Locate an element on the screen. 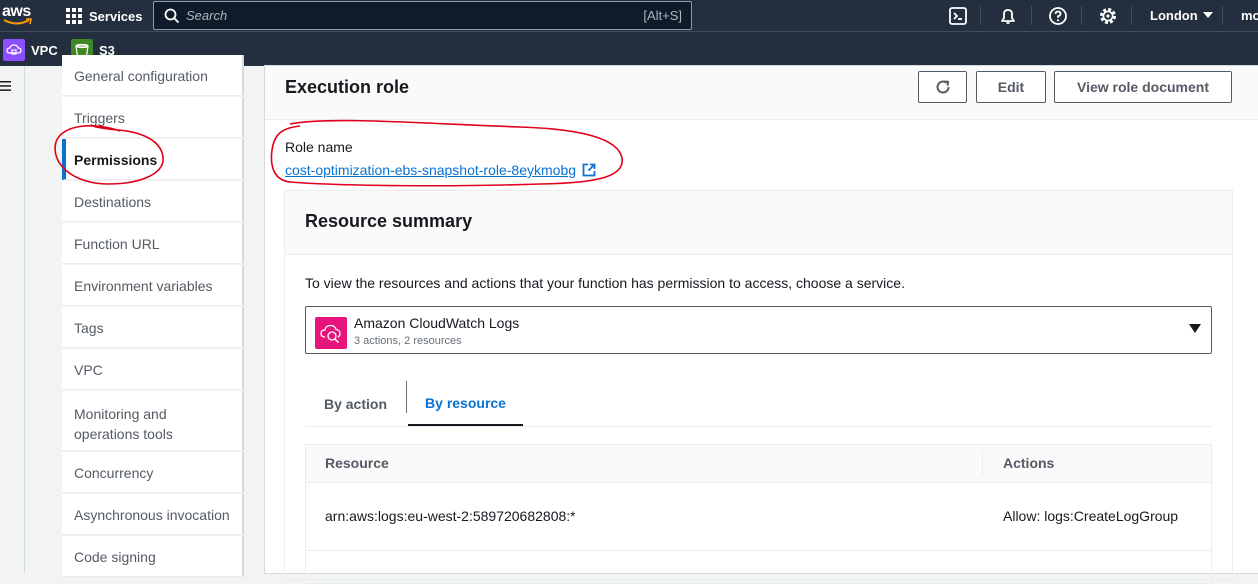 This screenshot has width=1258, height=584. caret-down-icon is located at coordinates (1195, 328).